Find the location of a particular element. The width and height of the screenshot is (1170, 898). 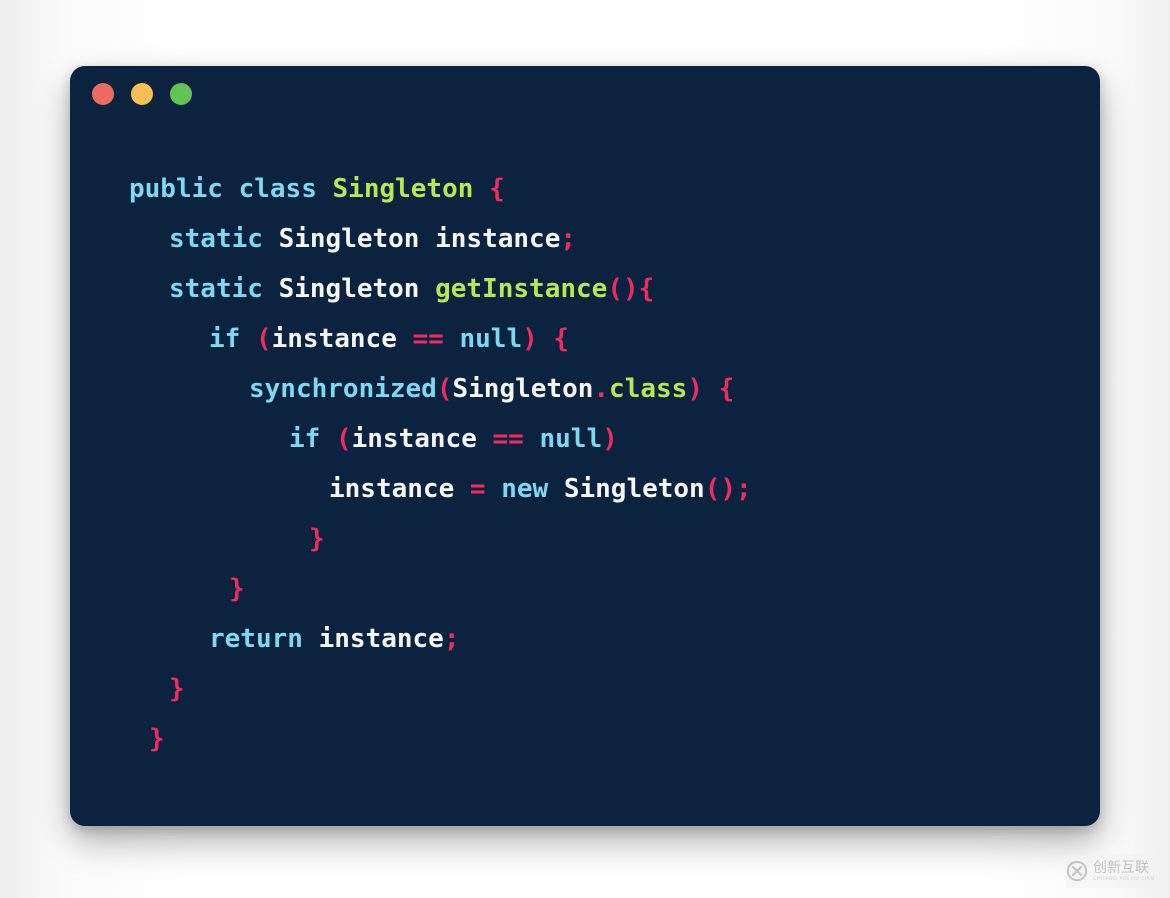

code-token: (); is located at coordinates (728, 489).